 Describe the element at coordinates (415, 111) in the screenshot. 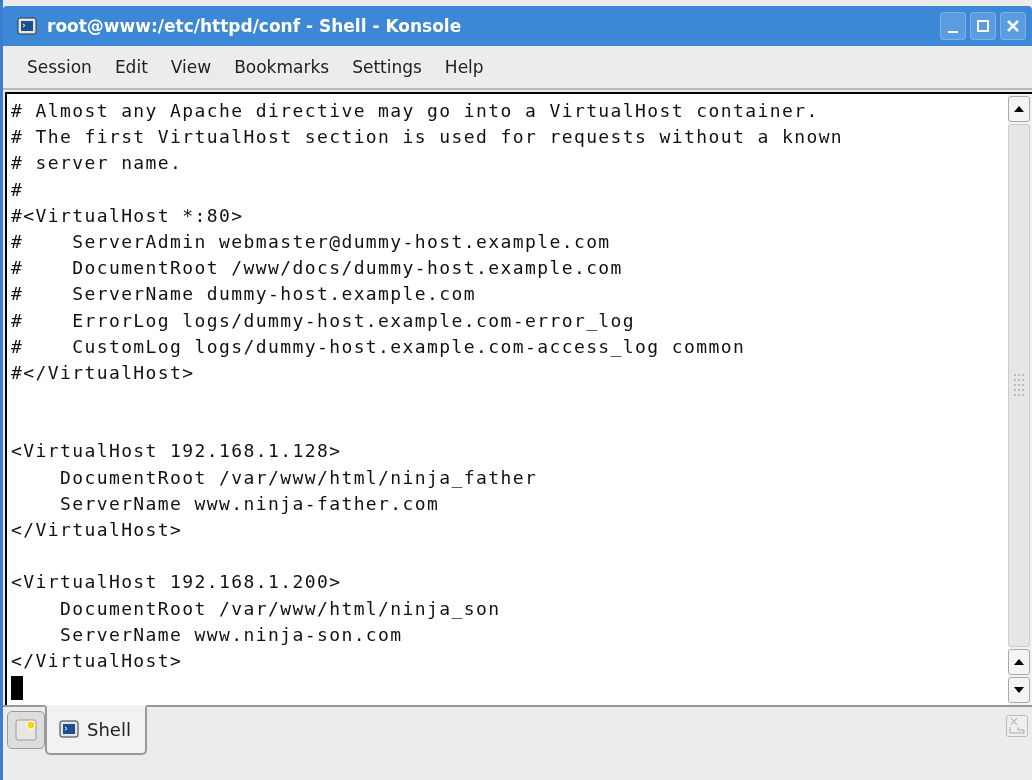

I see `terminal-line: # Almost any Apache directive may go into a VirtualHost container.` at that location.